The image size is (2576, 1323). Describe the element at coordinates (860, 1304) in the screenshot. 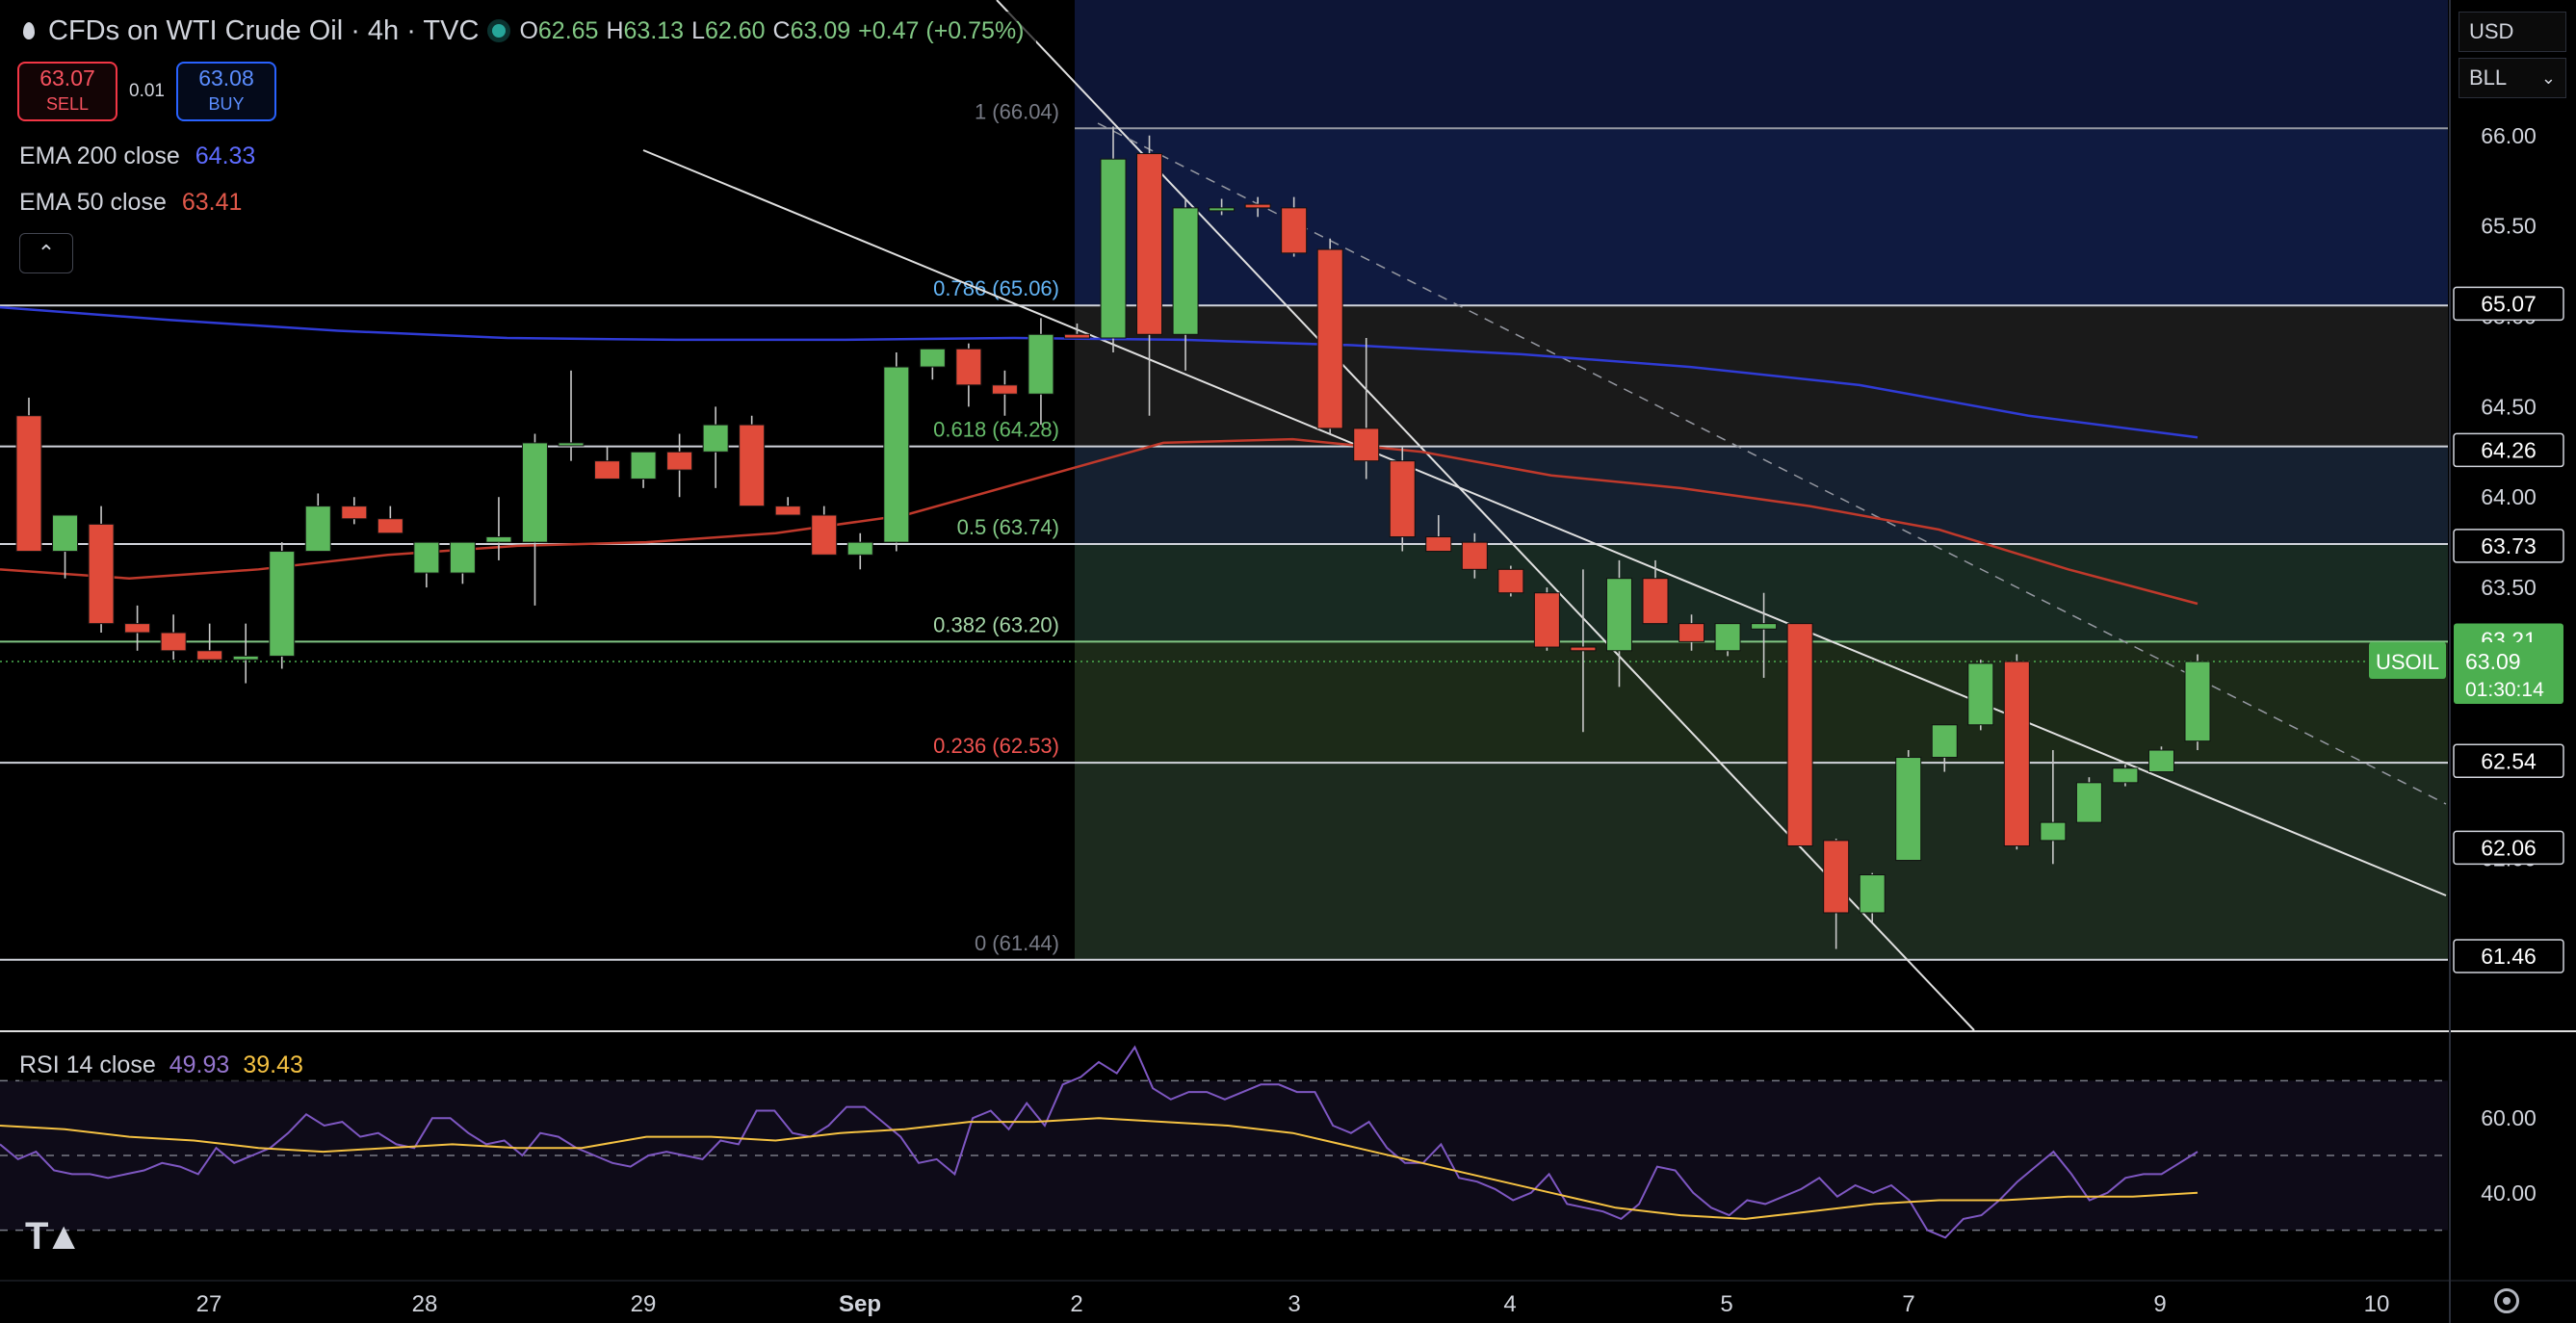

I see `time-tick-label: Sep` at that location.